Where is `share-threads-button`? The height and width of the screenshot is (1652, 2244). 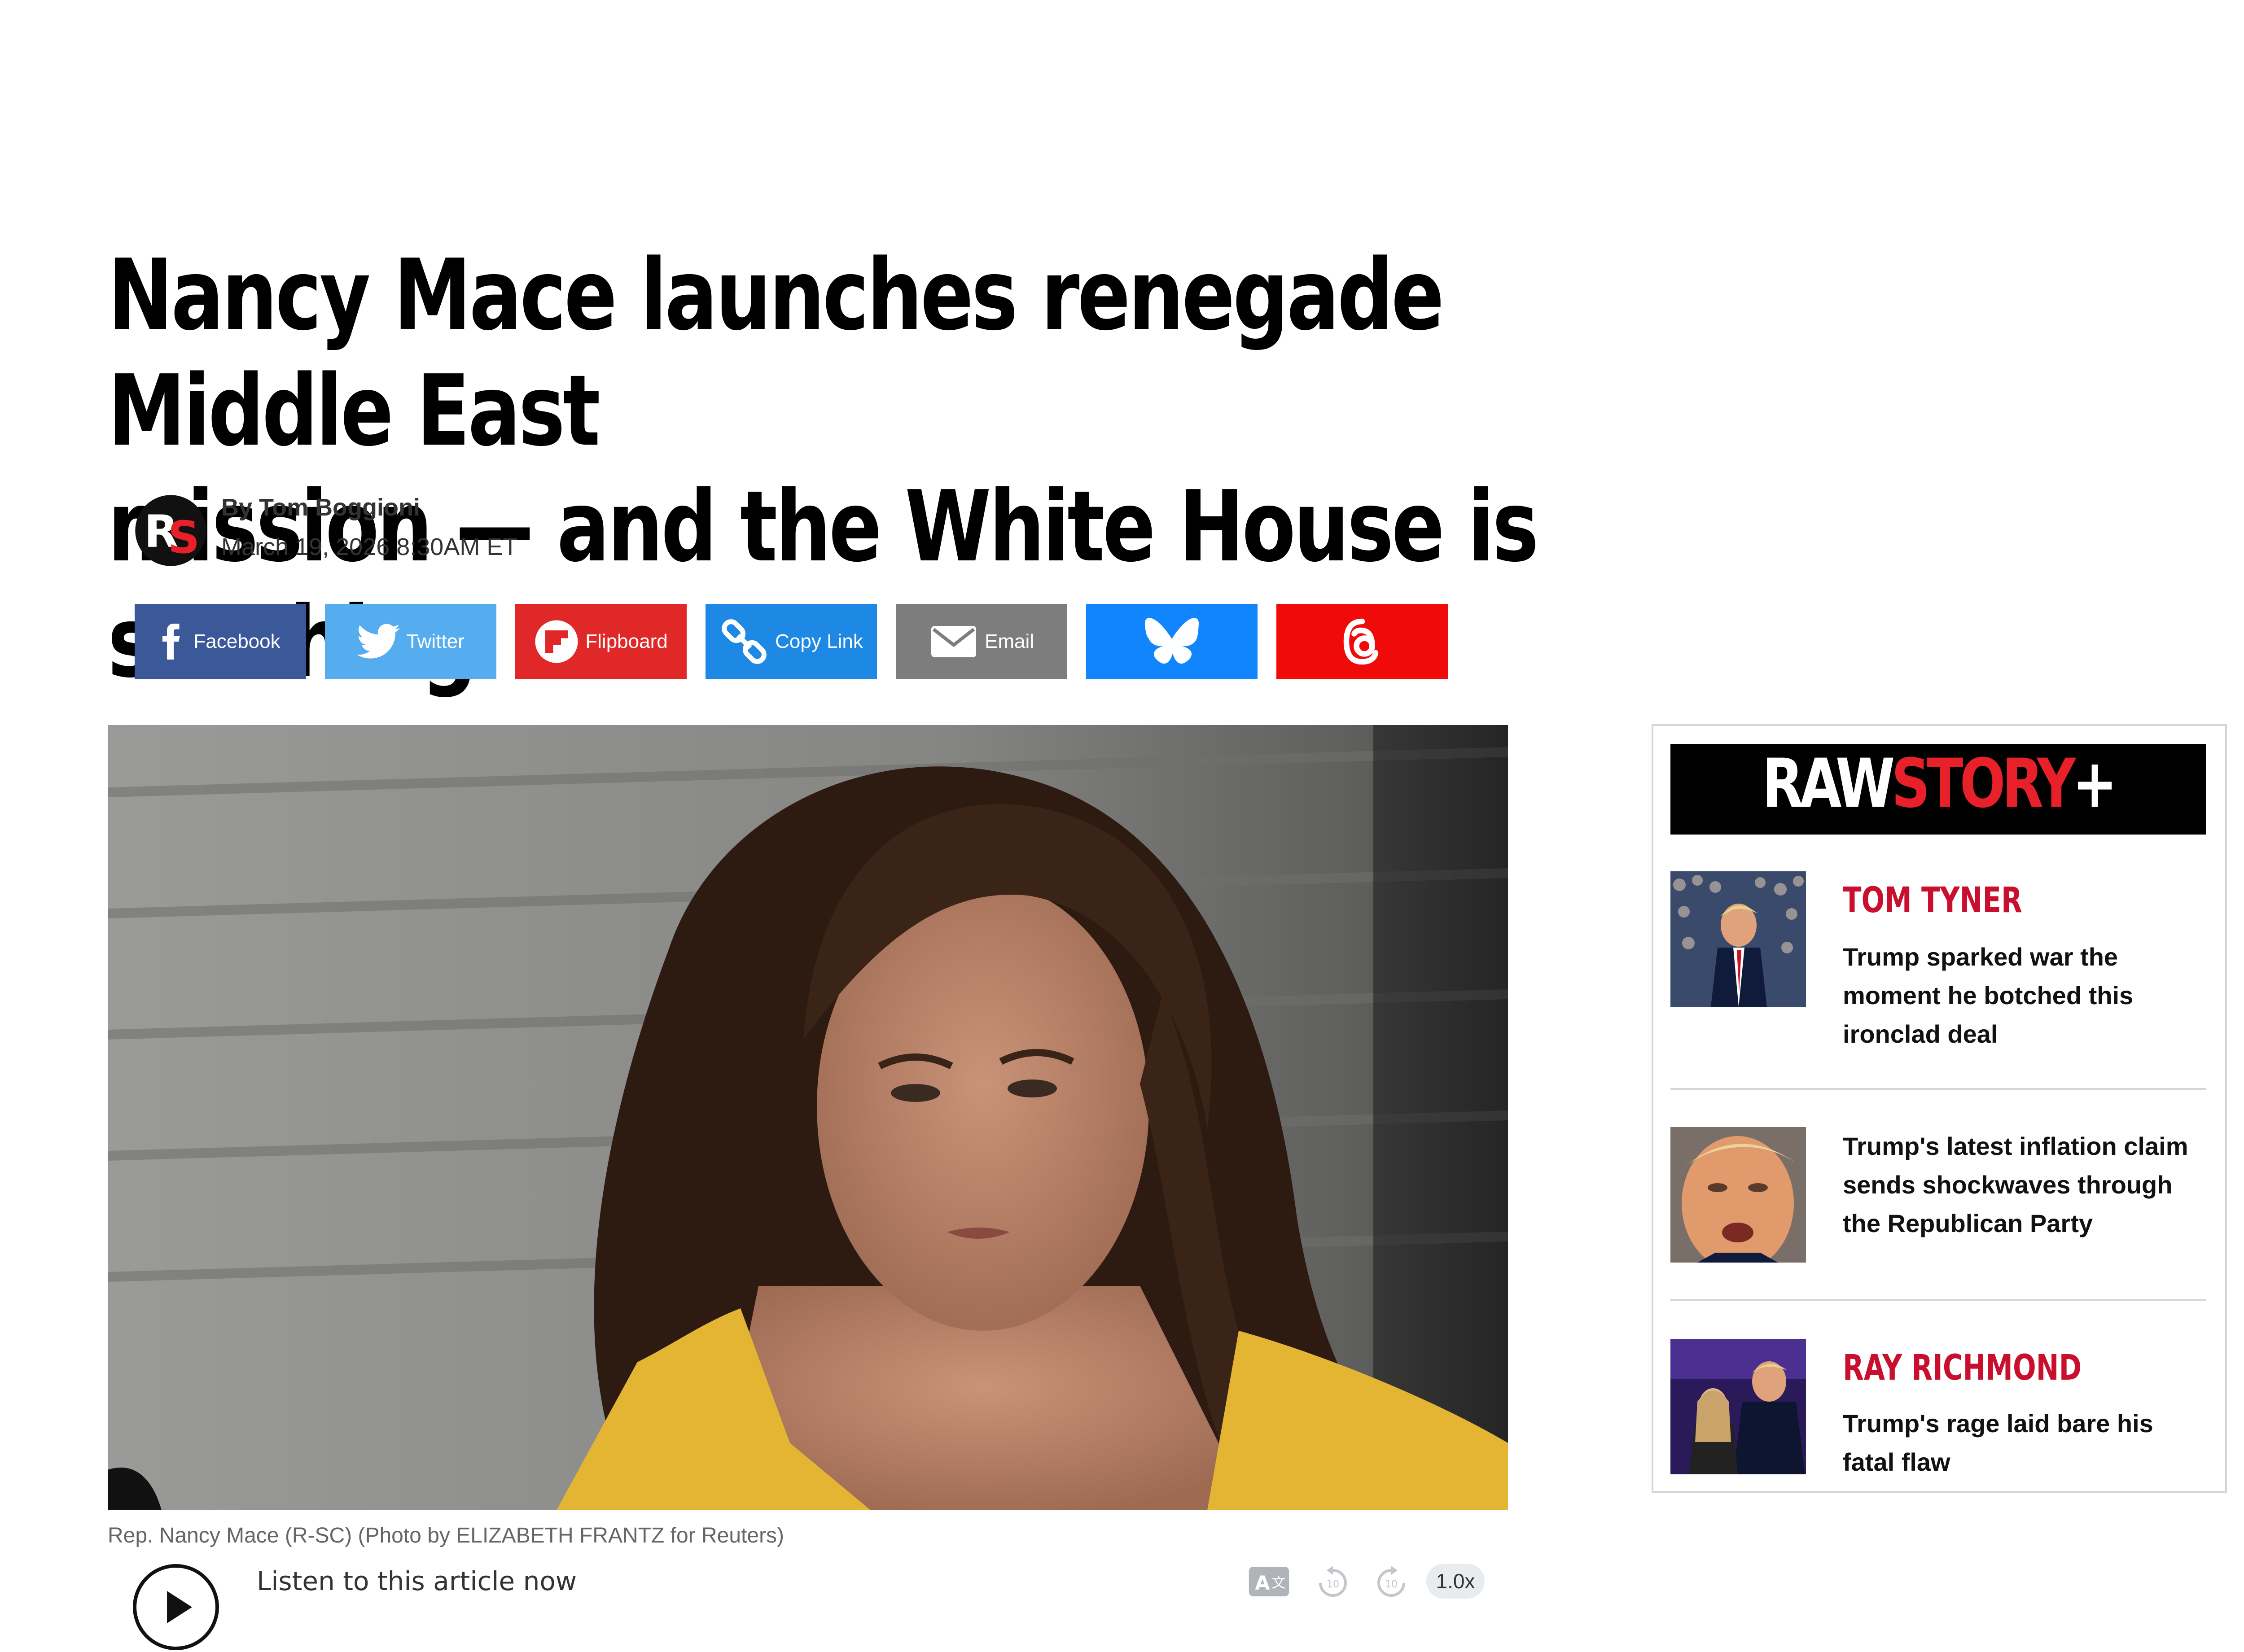 share-threads-button is located at coordinates (1362, 641).